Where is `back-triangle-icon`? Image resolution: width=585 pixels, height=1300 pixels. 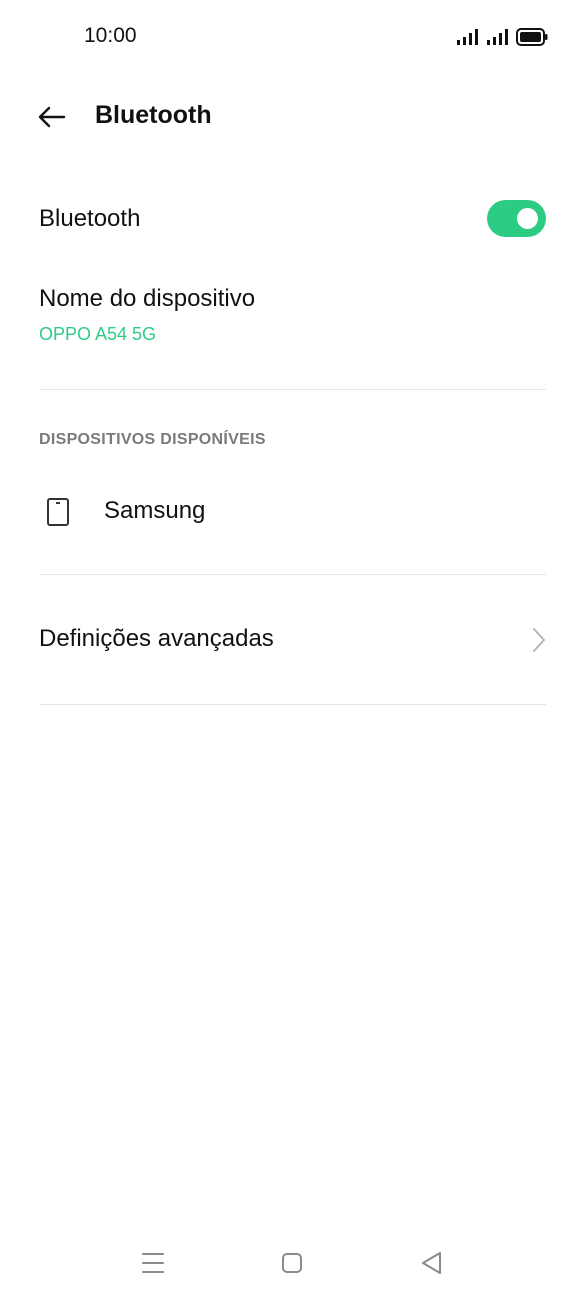
back-triangle-icon is located at coordinates (432, 1263).